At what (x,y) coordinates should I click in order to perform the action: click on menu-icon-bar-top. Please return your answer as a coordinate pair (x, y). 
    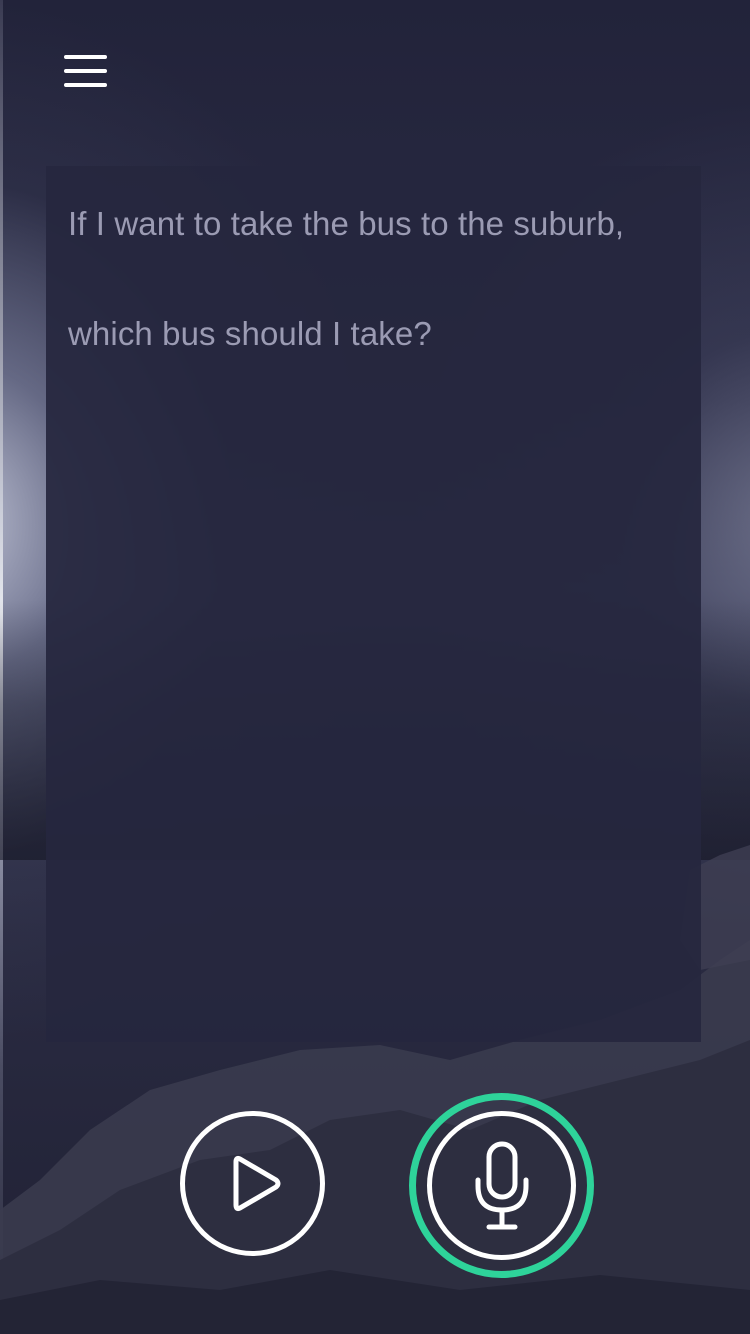
    Looking at the image, I should click on (85, 57).